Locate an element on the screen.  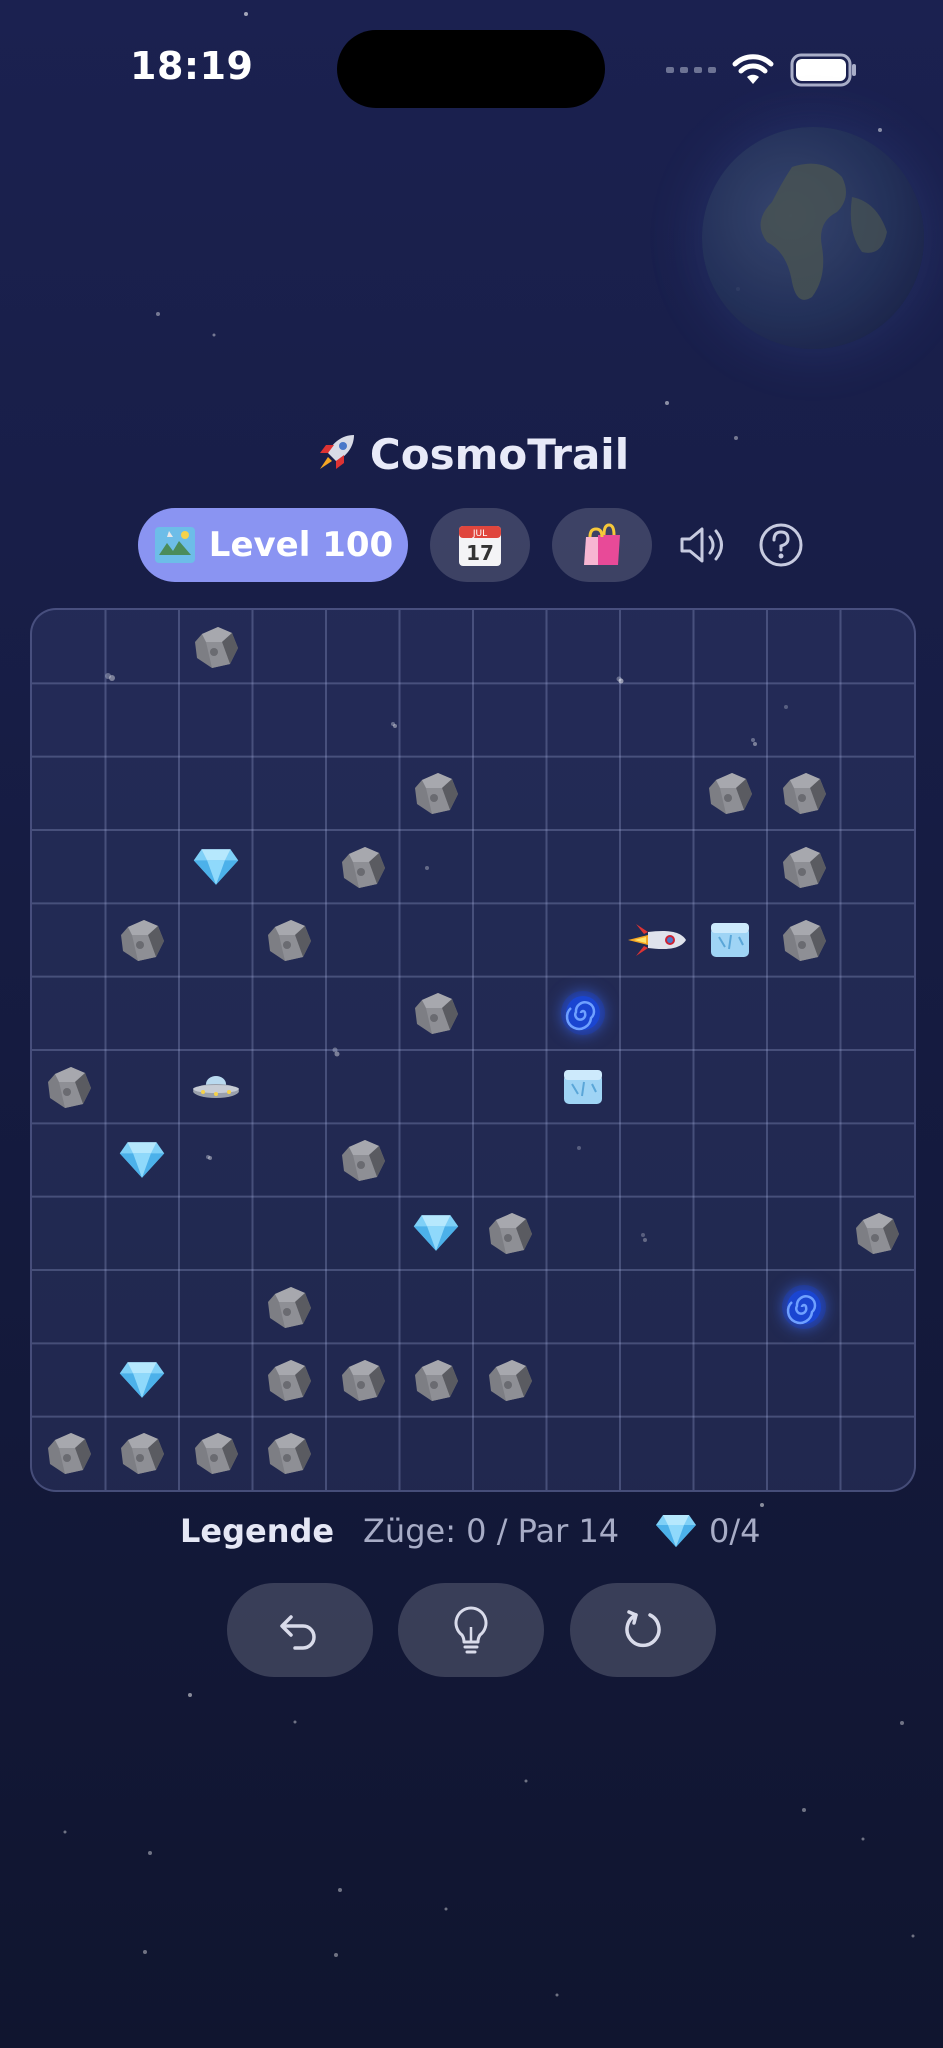
map-icon is located at coordinates (174, 545).